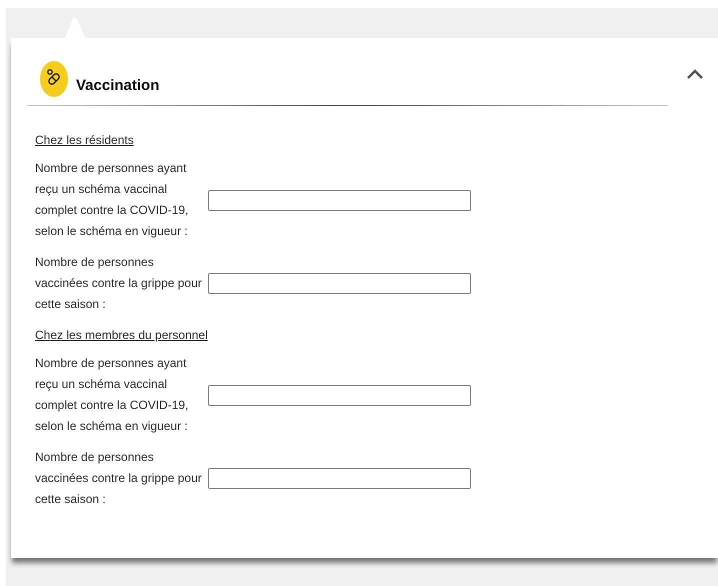 The image size is (718, 586). What do you see at coordinates (84, 140) in the screenshot?
I see `section-heading: Chez les résidents` at bounding box center [84, 140].